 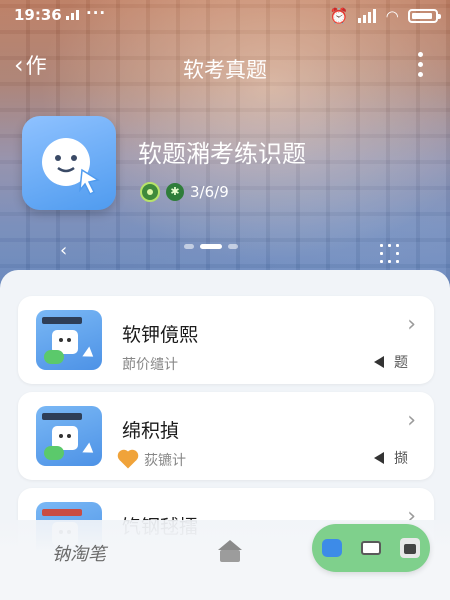 What do you see at coordinates (339, 16) in the screenshot?
I see `alarm-icon: ⏰` at bounding box center [339, 16].